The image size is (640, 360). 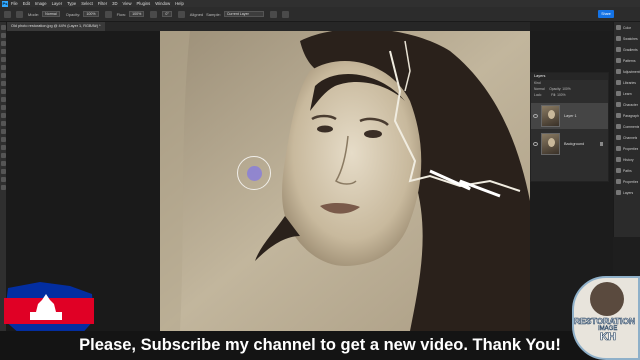 What do you see at coordinates (3, 171) in the screenshot?
I see `shape-tool-icon` at bounding box center [3, 171].